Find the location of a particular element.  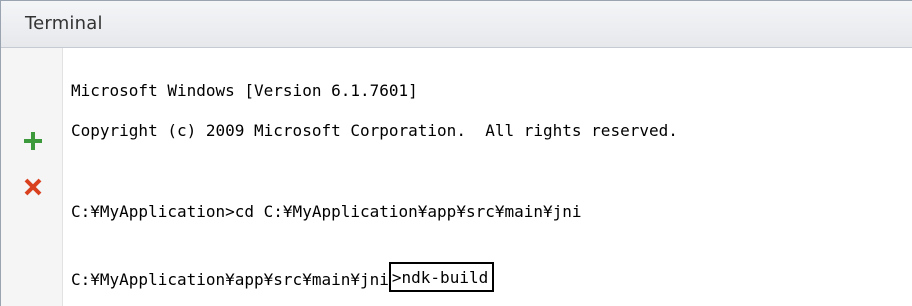

console-line: Microsoft Windows [Version 6.1.7601] is located at coordinates (244, 90).